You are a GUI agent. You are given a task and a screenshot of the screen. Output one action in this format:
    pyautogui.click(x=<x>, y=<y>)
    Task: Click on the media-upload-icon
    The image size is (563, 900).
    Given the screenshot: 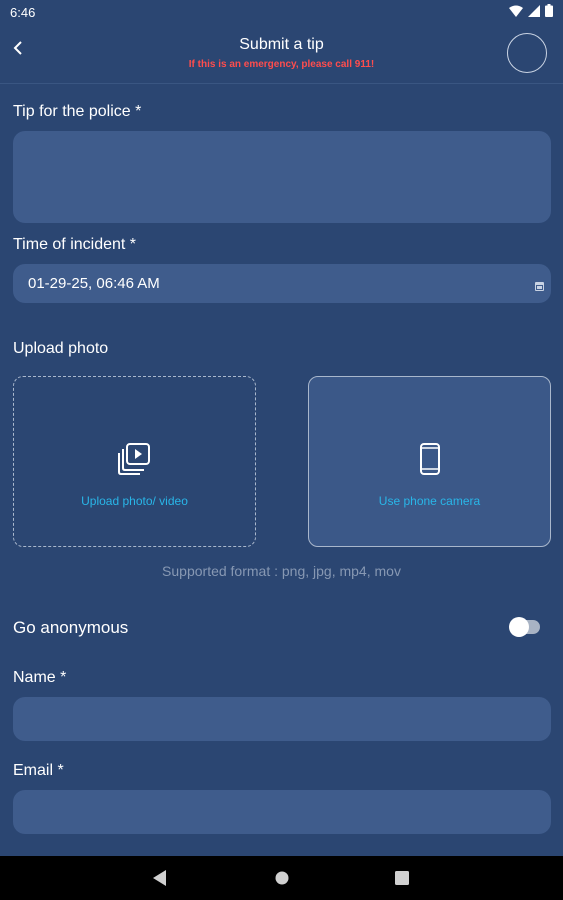 What is the action you would take?
    pyautogui.click(x=134, y=461)
    